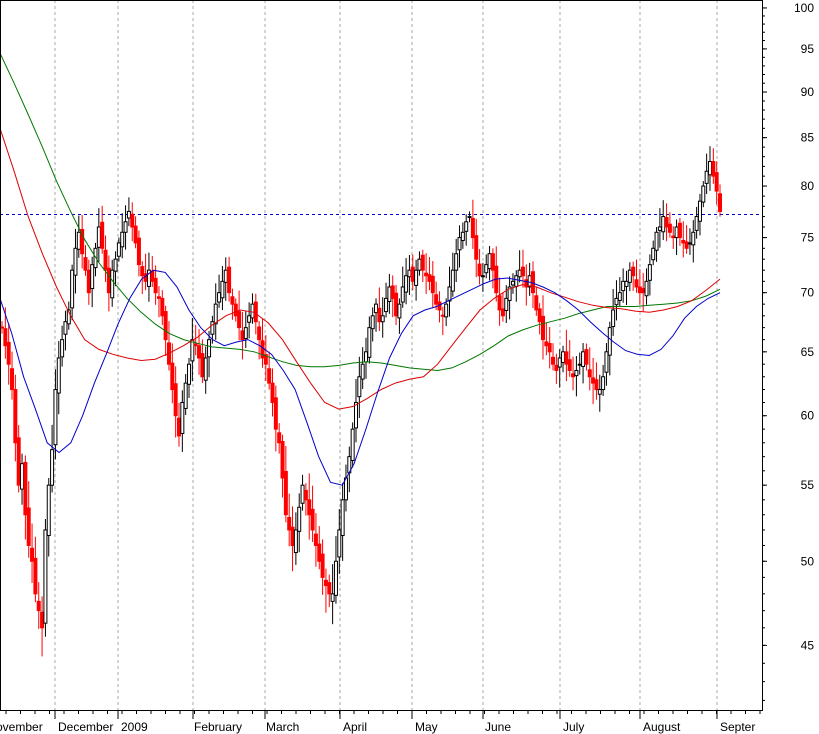 This screenshot has height=734, width=819. What do you see at coordinates (662, 727) in the screenshot?
I see `x-tick-label: August` at bounding box center [662, 727].